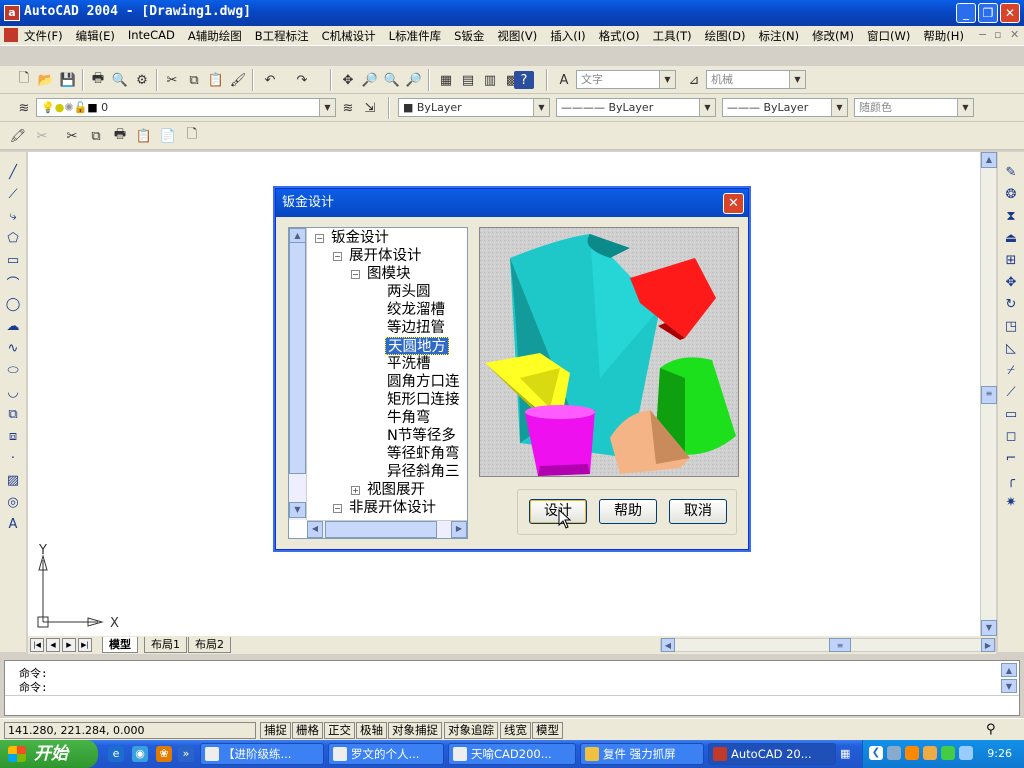  What do you see at coordinates (416, 310) in the screenshot?
I see `tree-item: 绞龙溜槽` at bounding box center [416, 310].